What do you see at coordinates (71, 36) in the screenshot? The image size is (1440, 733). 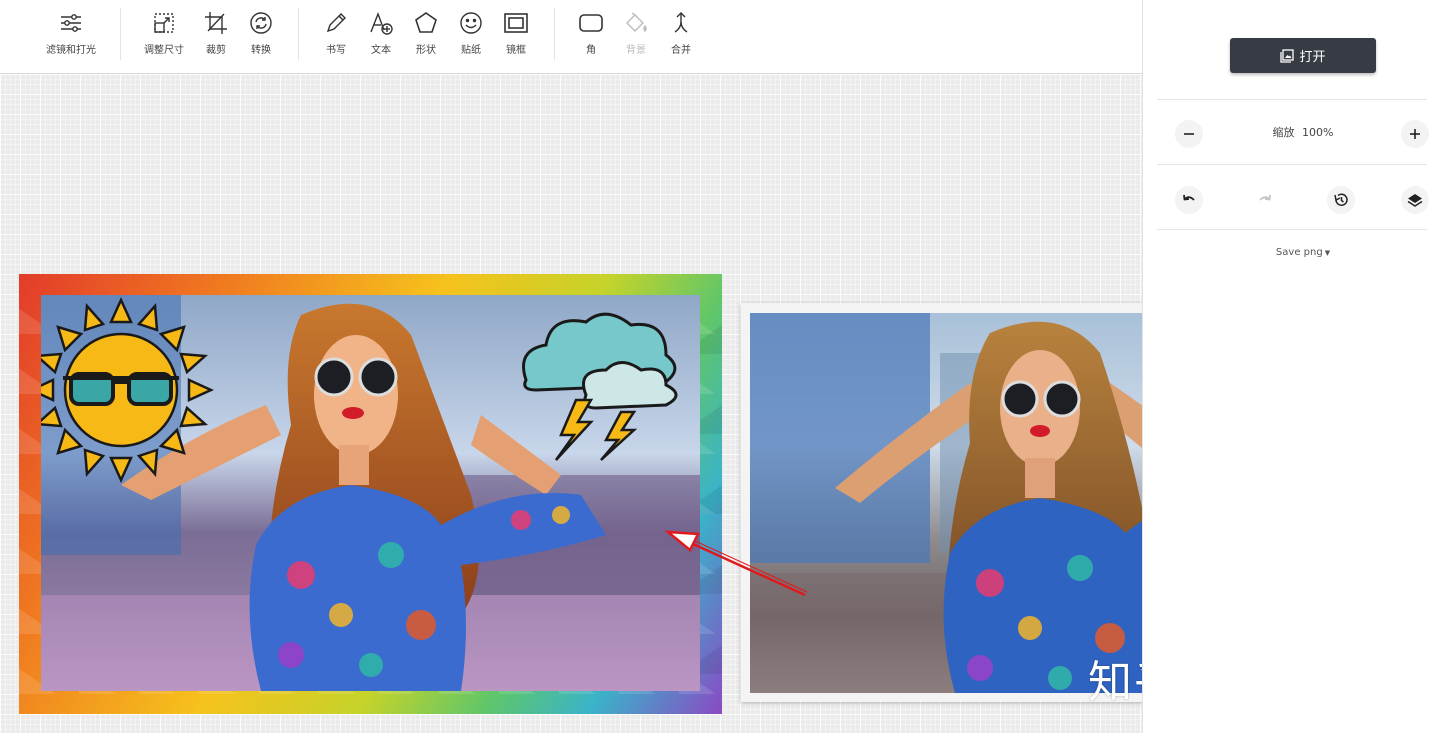 I see `tool-filters: 滤镜和打光` at bounding box center [71, 36].